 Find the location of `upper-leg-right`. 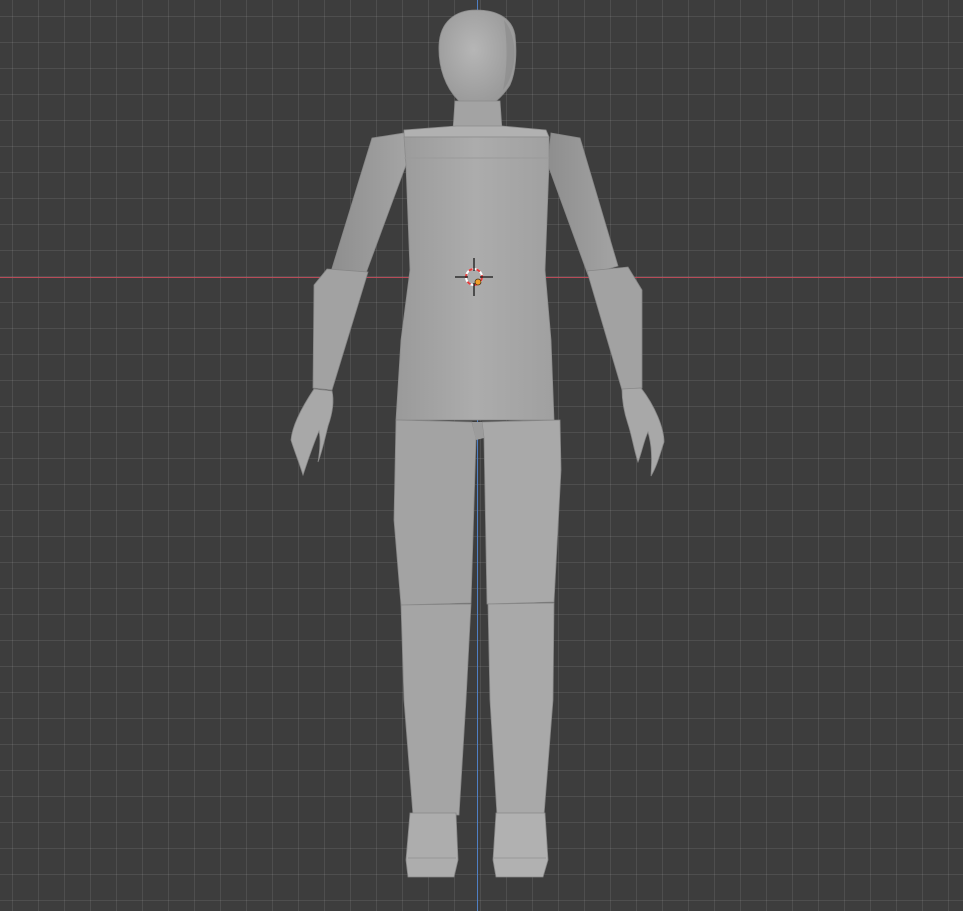

upper-leg-right is located at coordinates (521, 512).